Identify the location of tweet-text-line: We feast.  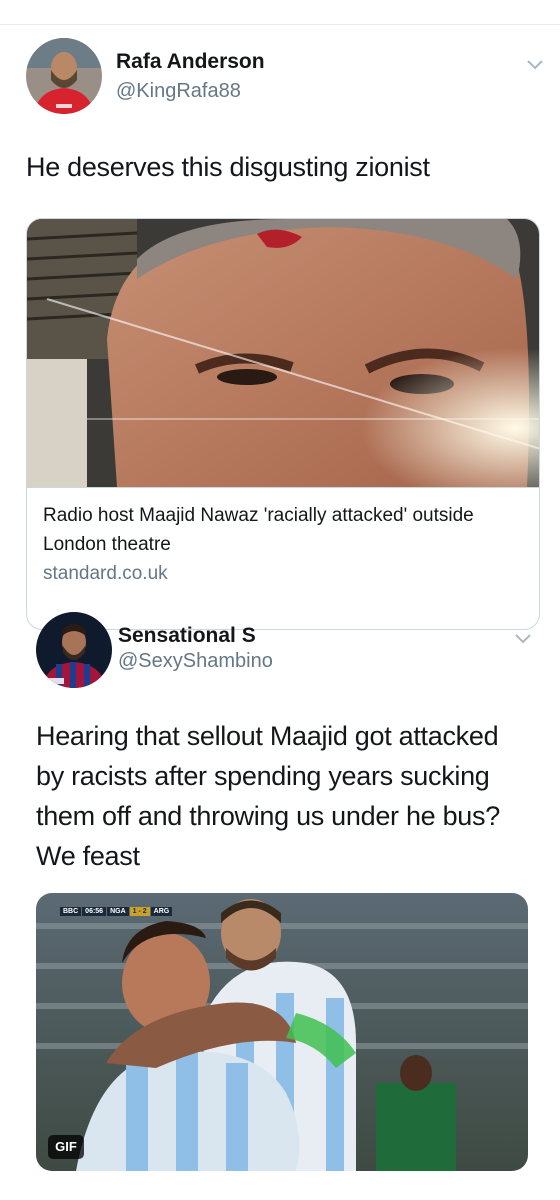
(88, 856).